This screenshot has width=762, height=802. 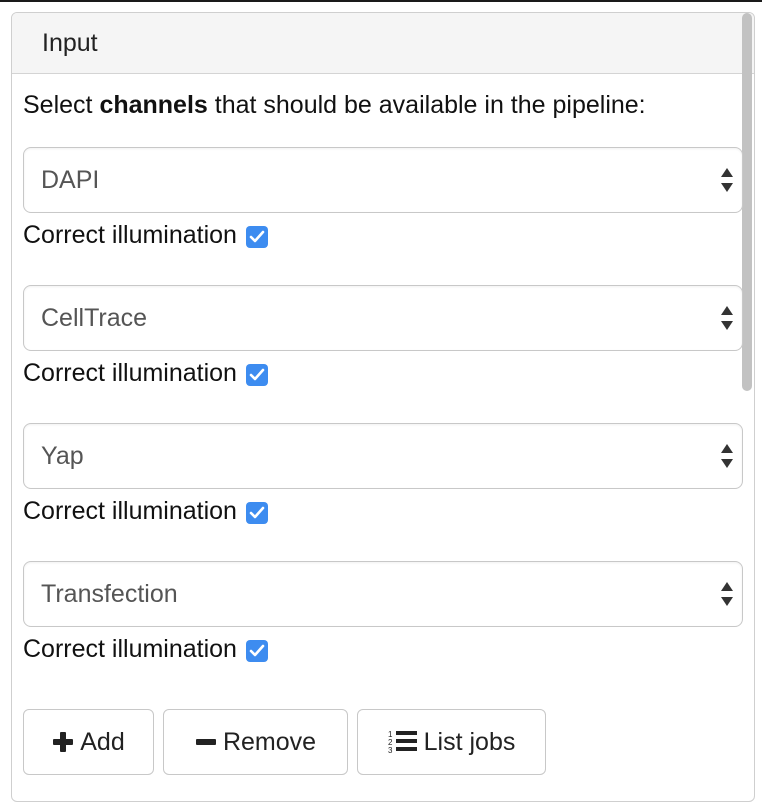 What do you see at coordinates (153, 105) in the screenshot?
I see `instruction-bold: channels` at bounding box center [153, 105].